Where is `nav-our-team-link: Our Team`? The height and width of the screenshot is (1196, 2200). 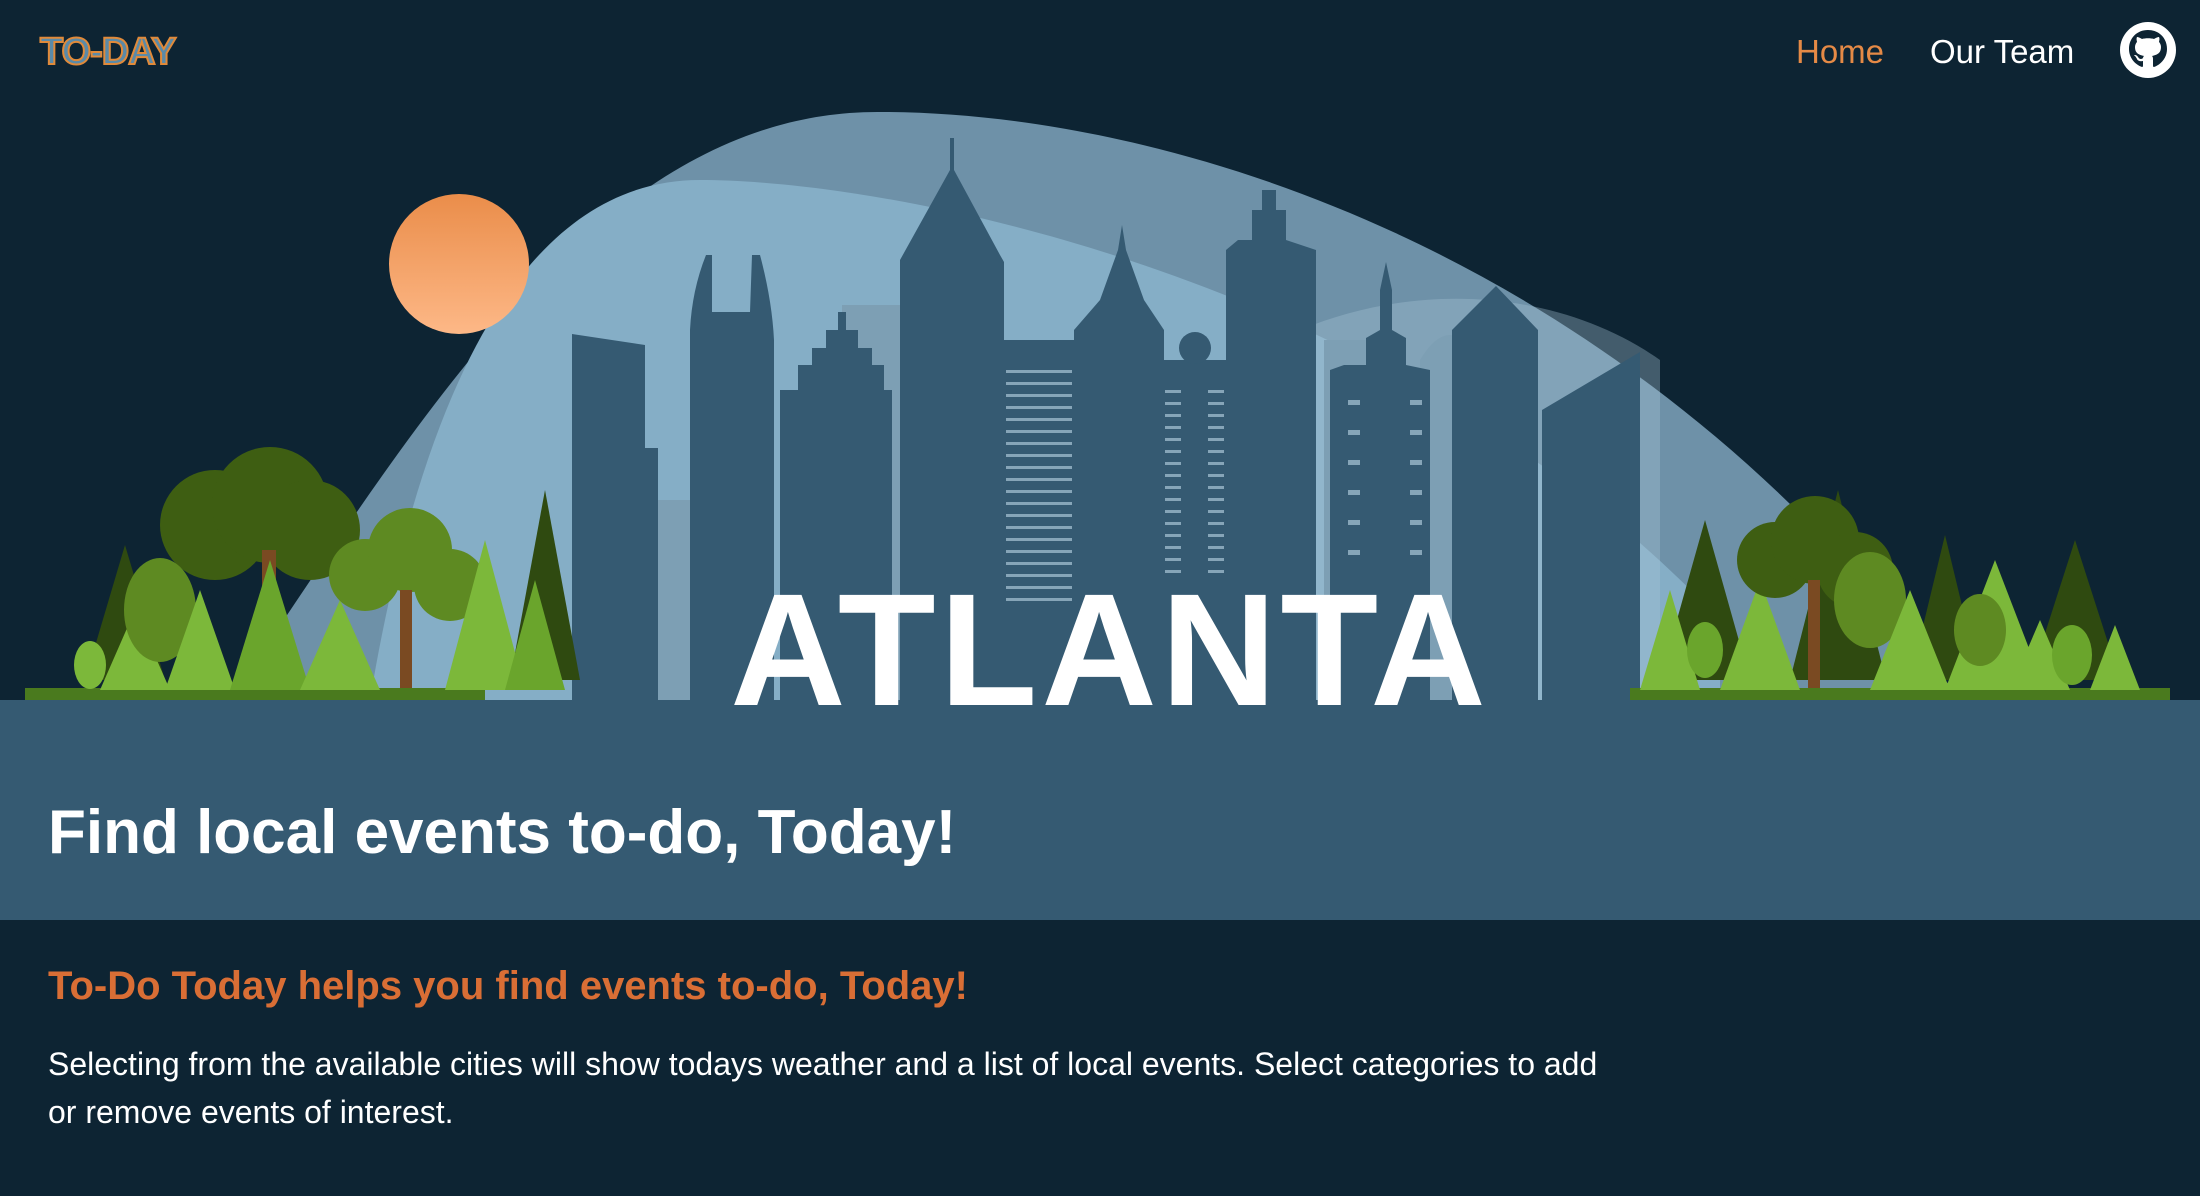
nav-our-team-link: Our Team is located at coordinates (2002, 52).